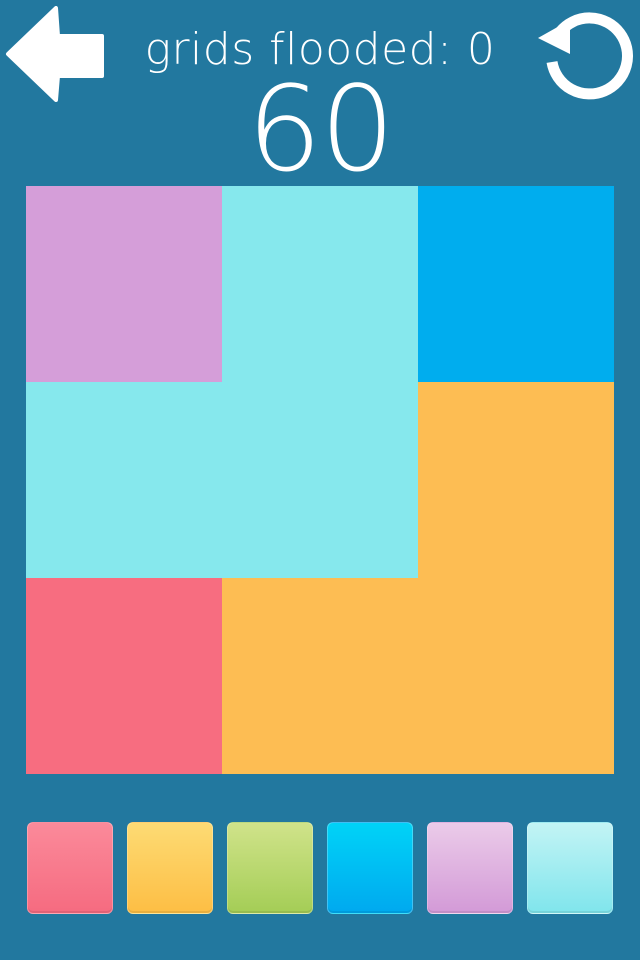 This screenshot has height=960, width=640. Describe the element at coordinates (170, 868) in the screenshot. I see `color-button-orange` at that location.